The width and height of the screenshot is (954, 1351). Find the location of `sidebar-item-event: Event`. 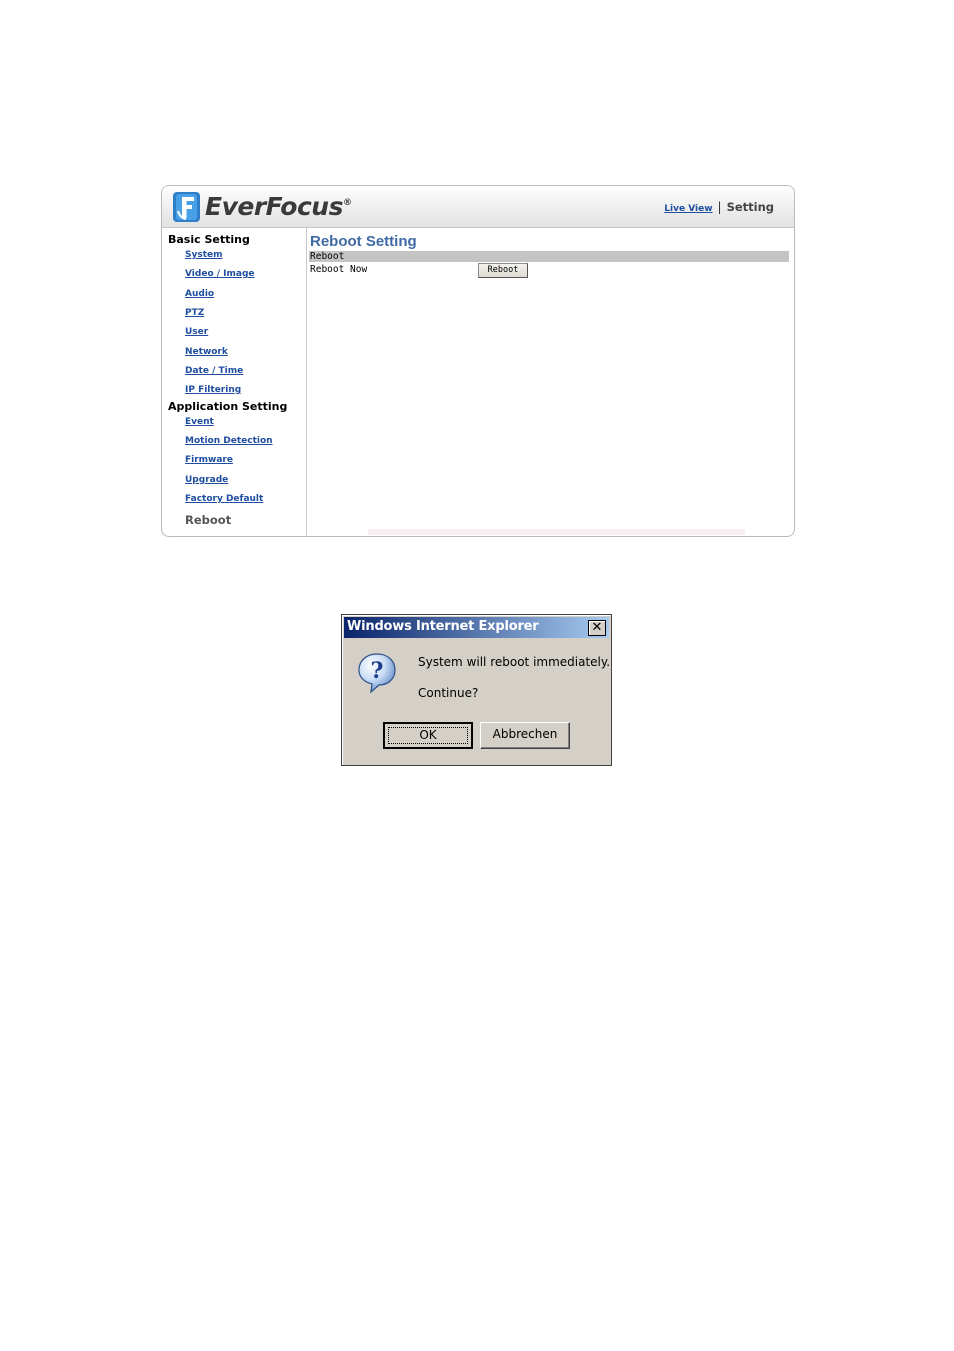

sidebar-item-event: Event is located at coordinates (199, 422).